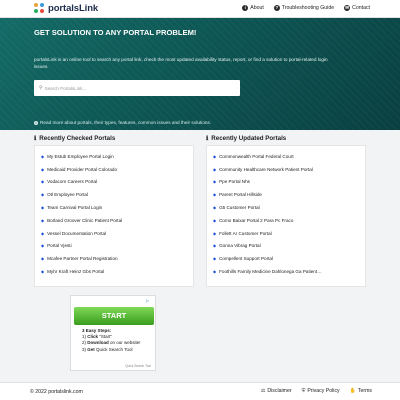 This screenshot has height=400, width=400. I want to click on nav-troubleshooting-guide: ? Troubleshooting Guide, so click(303, 8).